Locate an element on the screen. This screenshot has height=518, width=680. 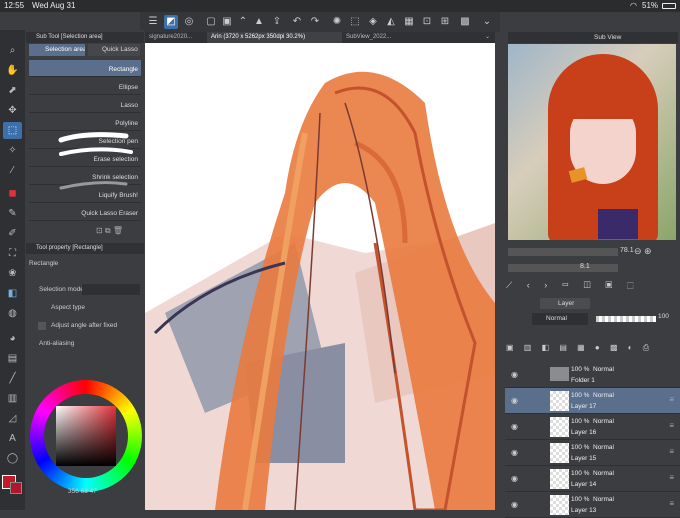
brush-icon: ✐ is located at coordinates (12, 233).